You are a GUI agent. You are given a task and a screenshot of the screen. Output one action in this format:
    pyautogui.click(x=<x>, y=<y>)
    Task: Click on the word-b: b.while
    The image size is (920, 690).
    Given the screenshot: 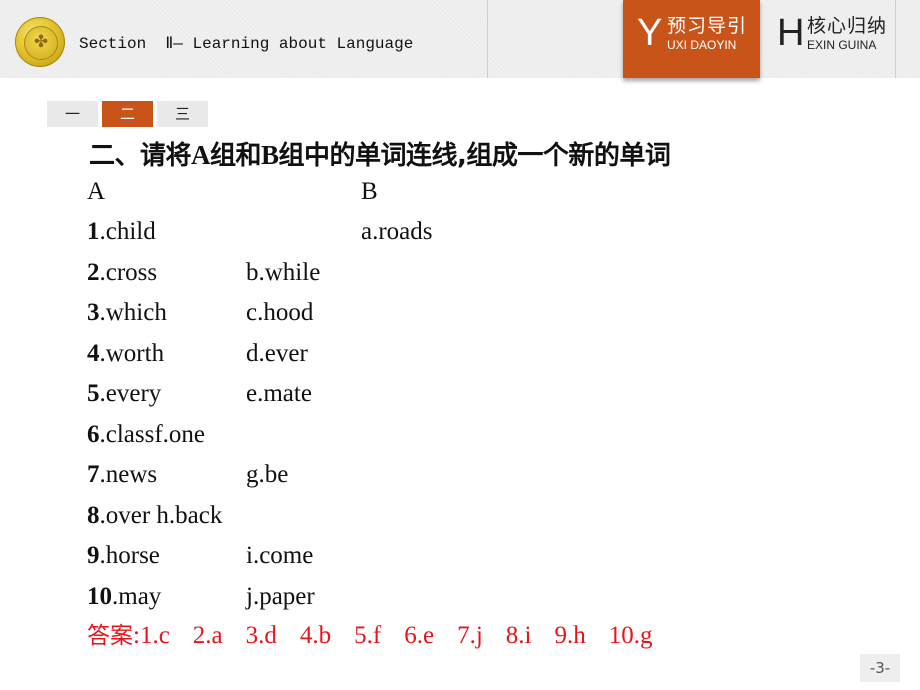 What is the action you would take?
    pyautogui.click(x=283, y=272)
    